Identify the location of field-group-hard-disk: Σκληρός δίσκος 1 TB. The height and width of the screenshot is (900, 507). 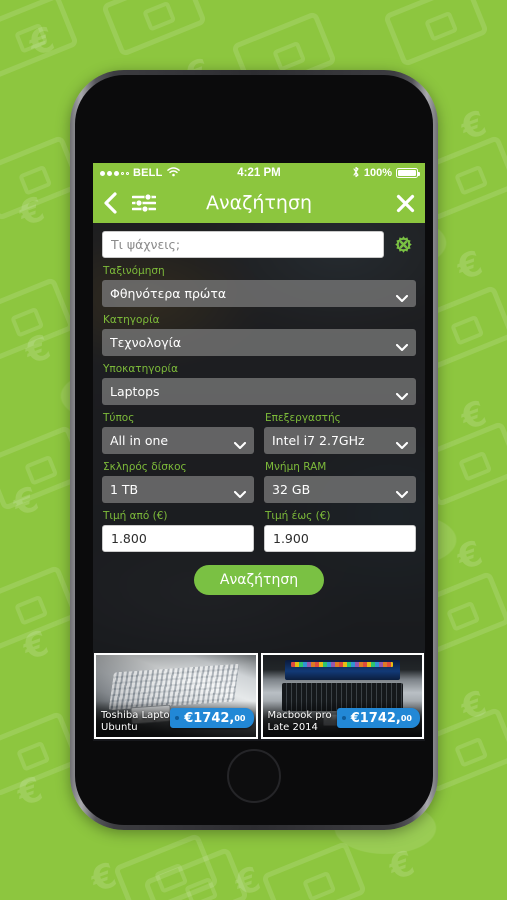
(178, 478).